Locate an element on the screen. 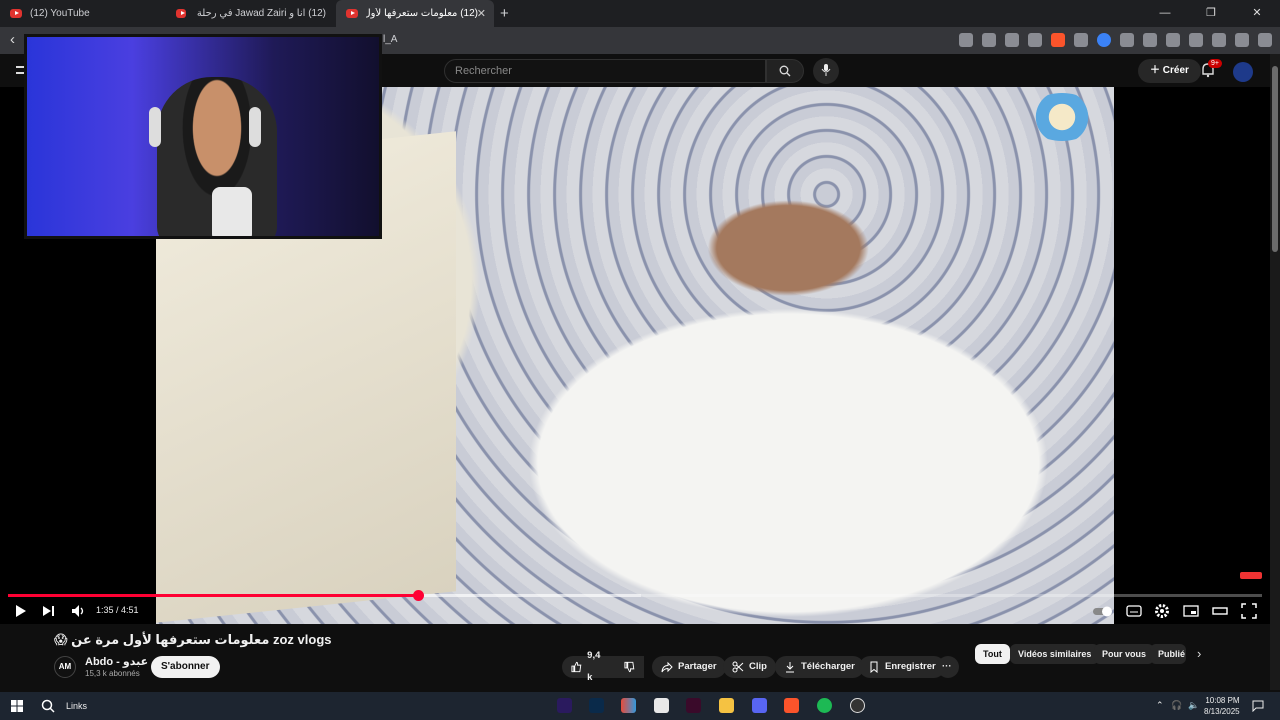  taskbar-clock: 10:08 PM 8/13/2025 is located at coordinates (1222, 706).